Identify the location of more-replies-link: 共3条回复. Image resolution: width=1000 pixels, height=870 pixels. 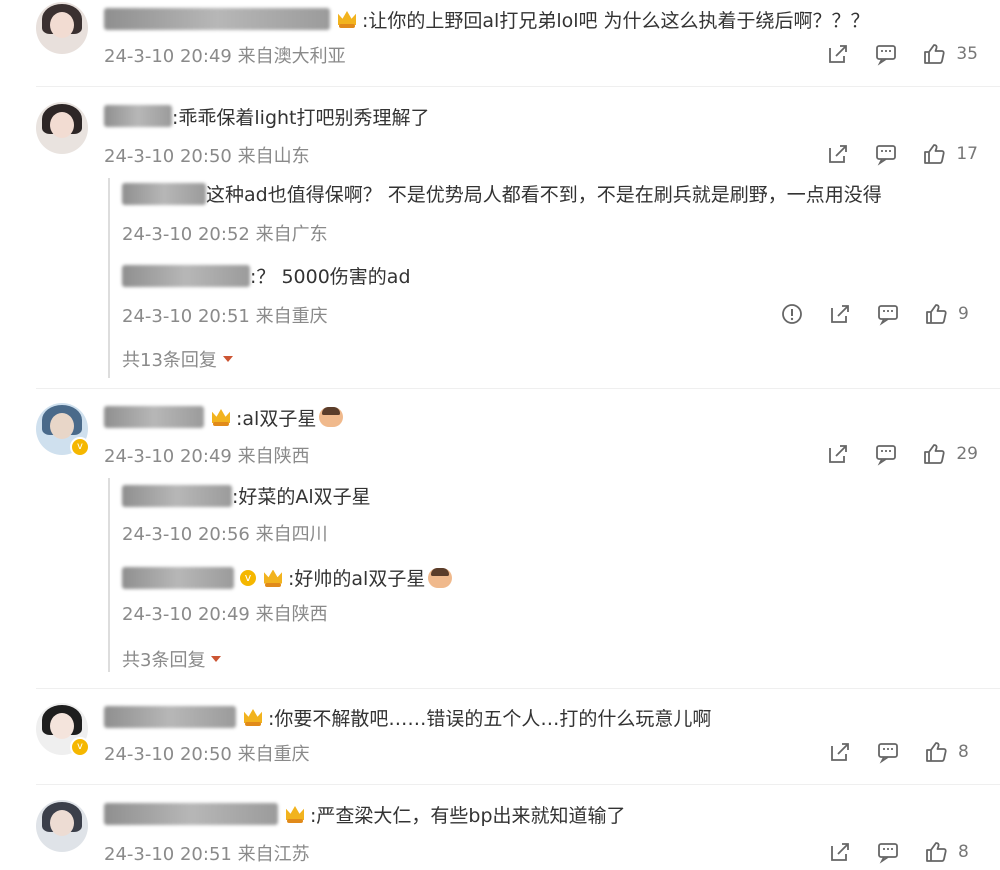
(172, 659).